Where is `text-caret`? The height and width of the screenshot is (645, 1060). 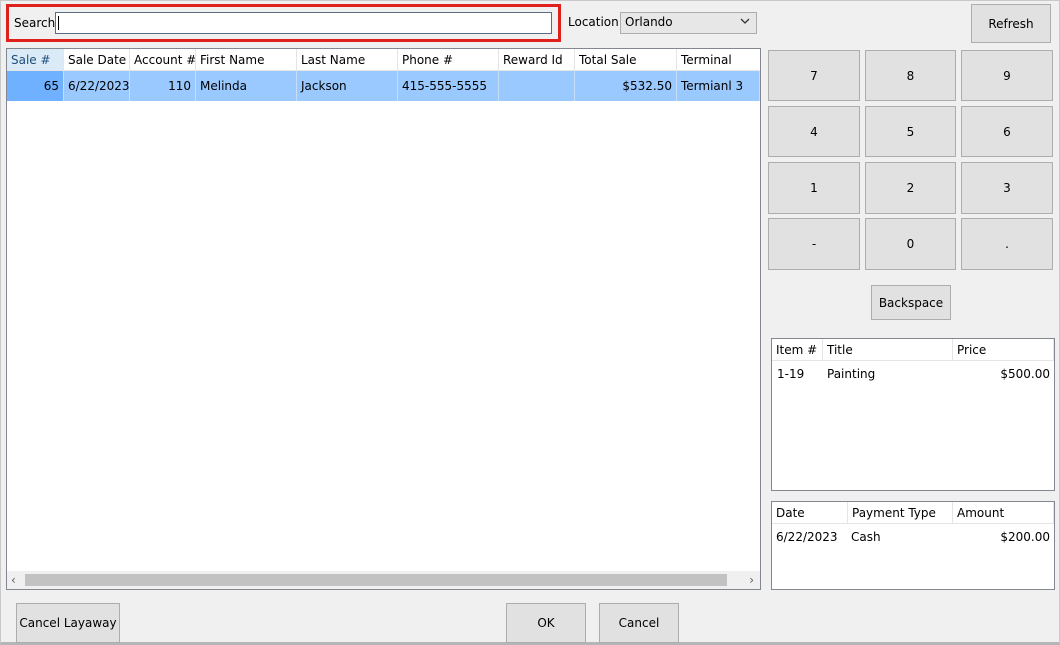
text-caret is located at coordinates (58, 23).